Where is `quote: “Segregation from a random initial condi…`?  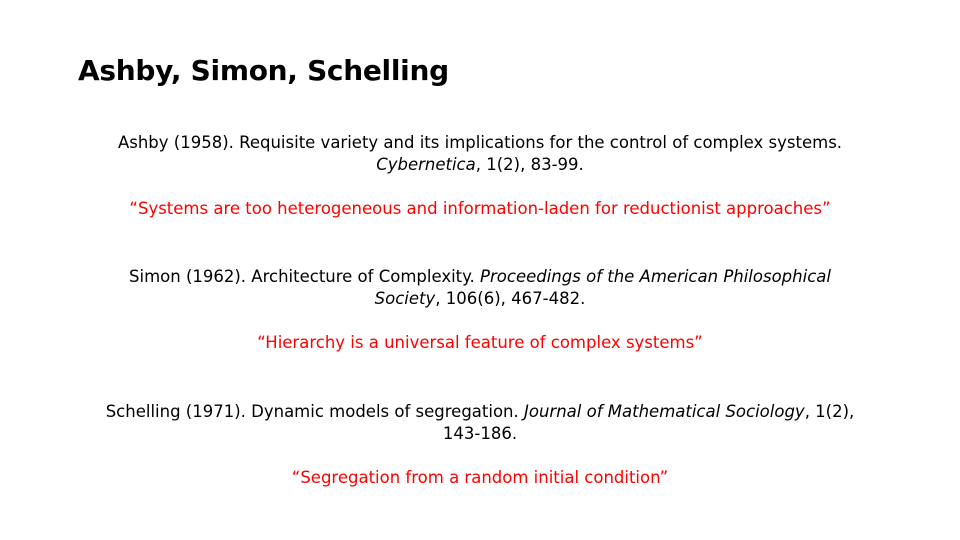 quote: “Segregation from a random initial condi… is located at coordinates (480, 477).